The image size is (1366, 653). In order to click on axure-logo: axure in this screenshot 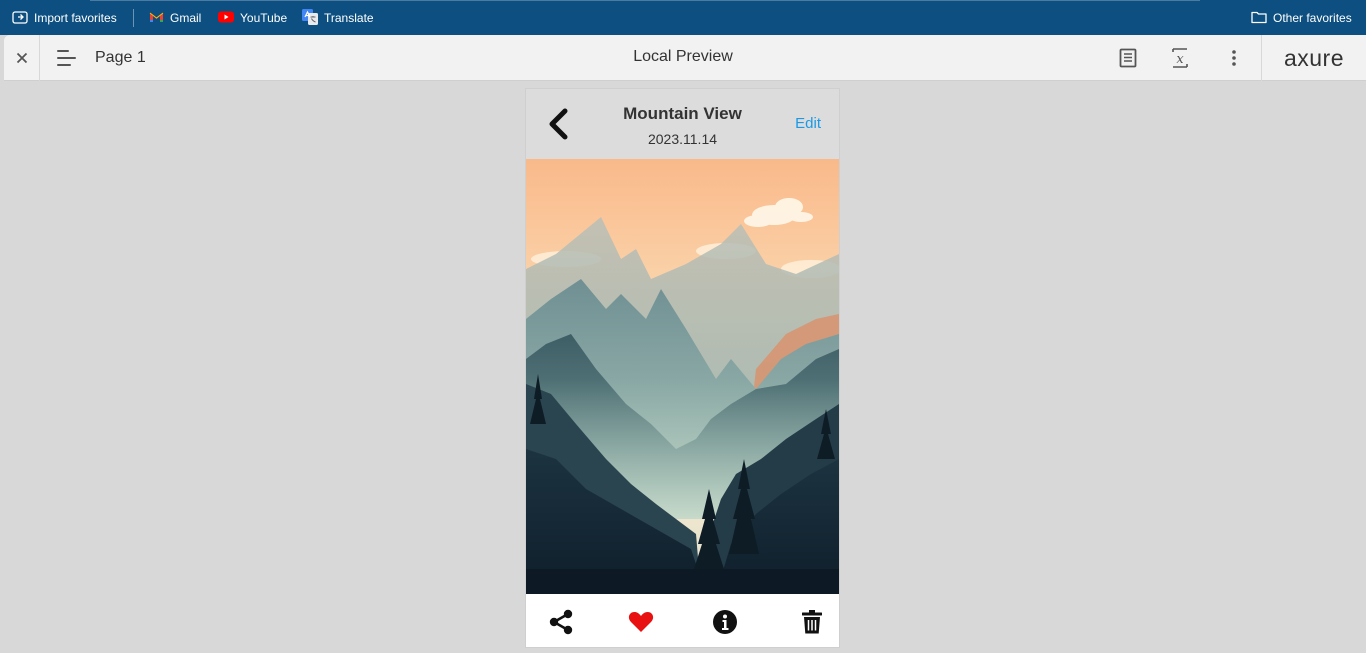, I will do `click(1314, 57)`.